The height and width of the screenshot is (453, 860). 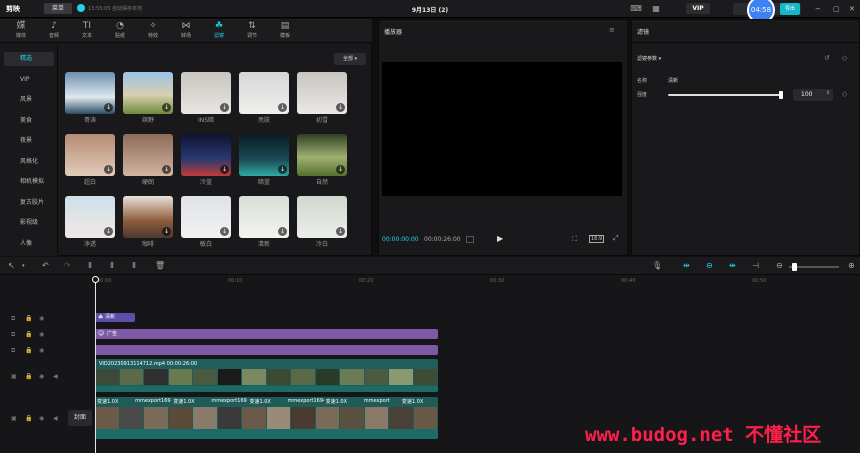 What do you see at coordinates (755, 266) in the screenshot?
I see `split-screen-icon: ⊣` at bounding box center [755, 266].